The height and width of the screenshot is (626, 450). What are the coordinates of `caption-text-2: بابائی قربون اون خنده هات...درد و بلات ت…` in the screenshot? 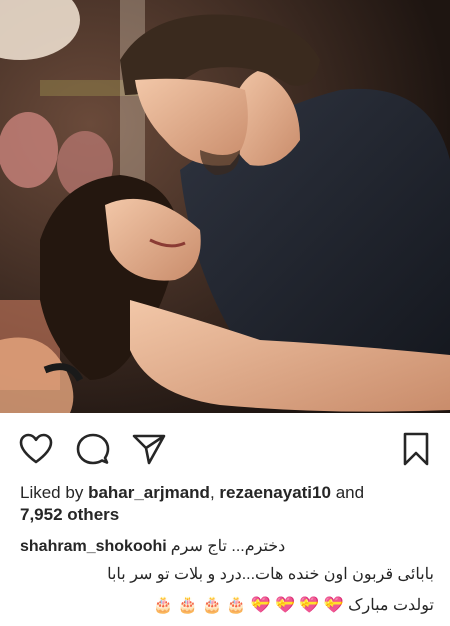 It's located at (270, 574).